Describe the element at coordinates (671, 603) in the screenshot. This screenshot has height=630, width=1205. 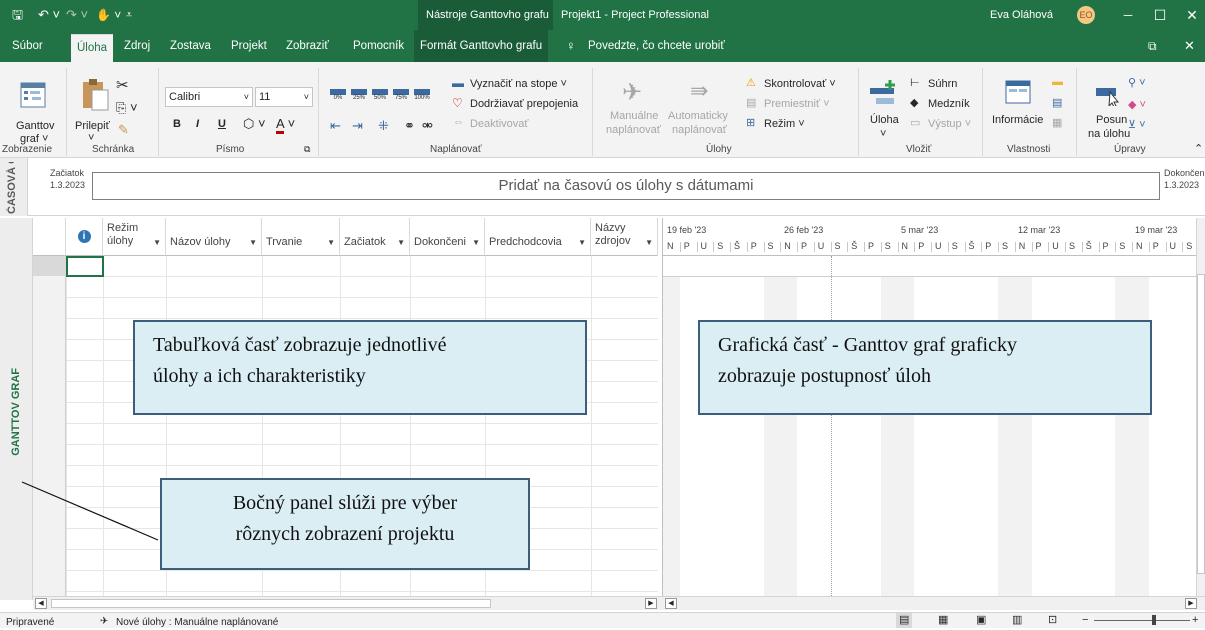
I see `gantt-scroll-left-icon: ◀` at that location.